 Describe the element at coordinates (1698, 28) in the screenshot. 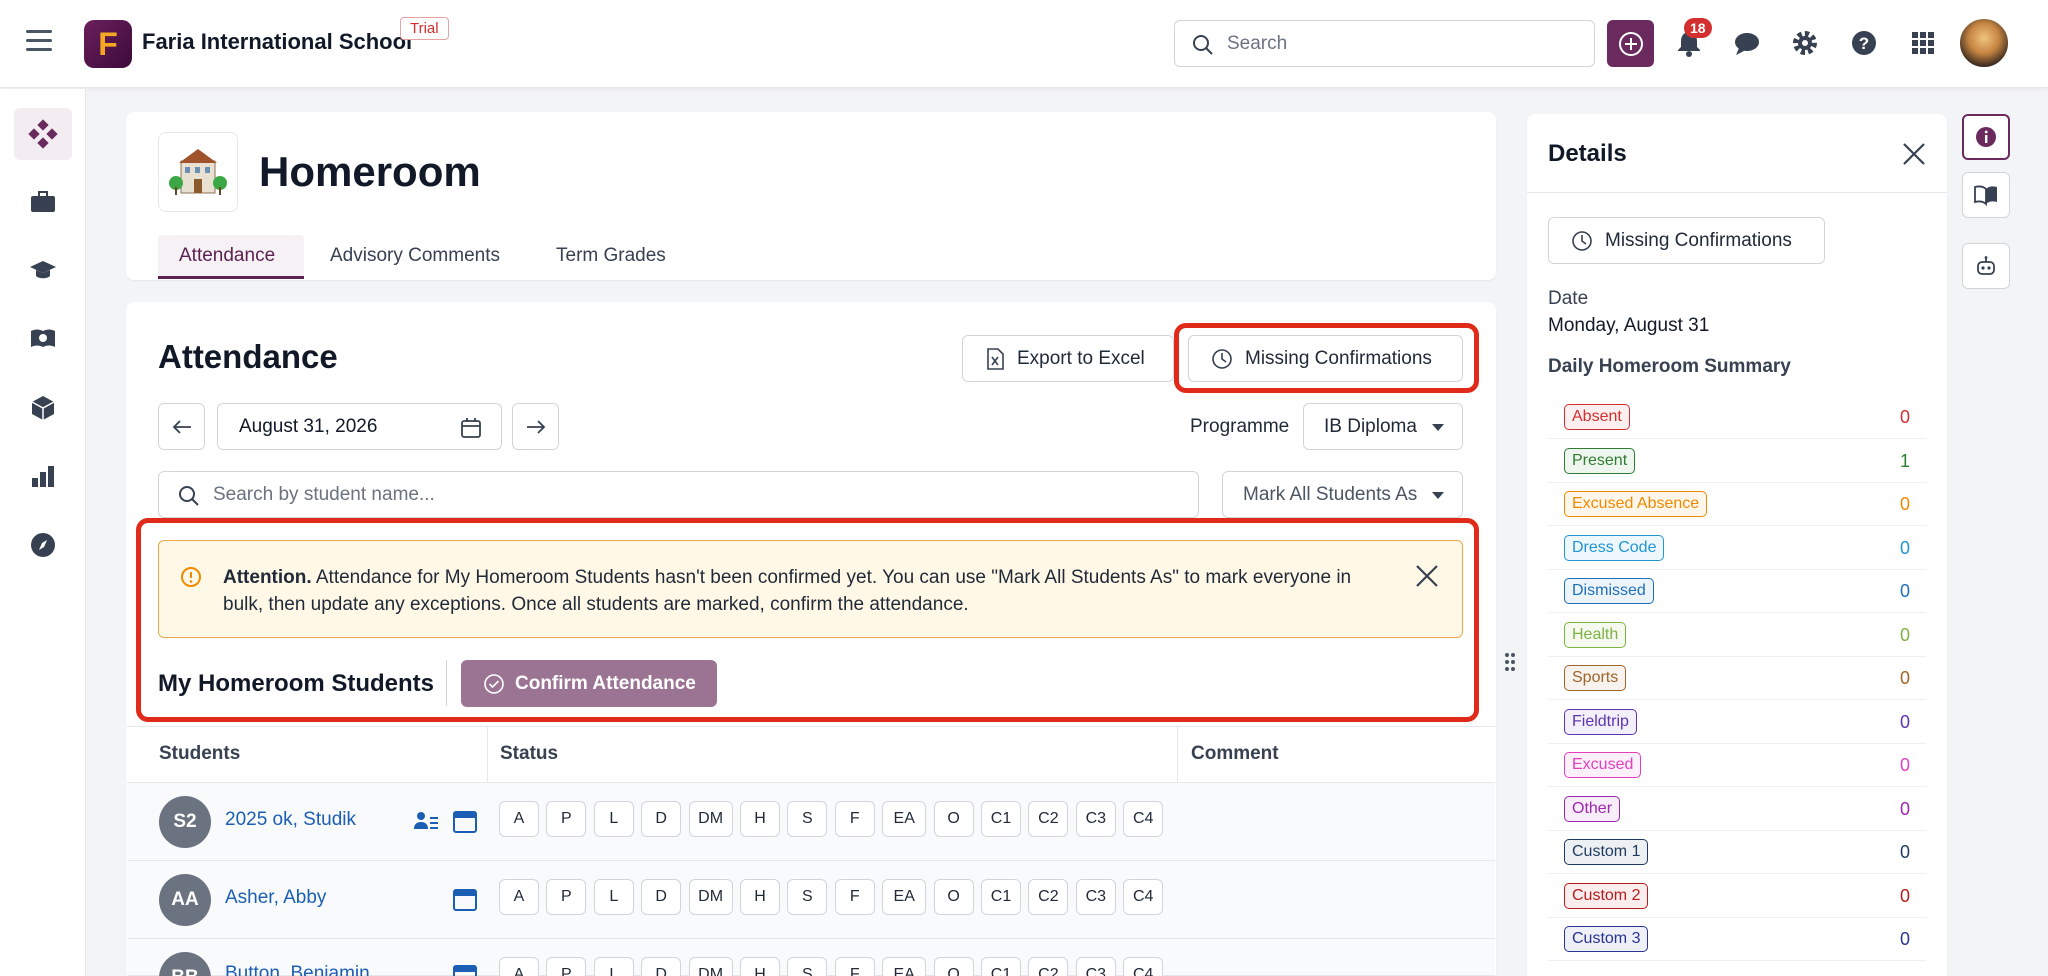

I see `notification-count-badge: 18` at that location.